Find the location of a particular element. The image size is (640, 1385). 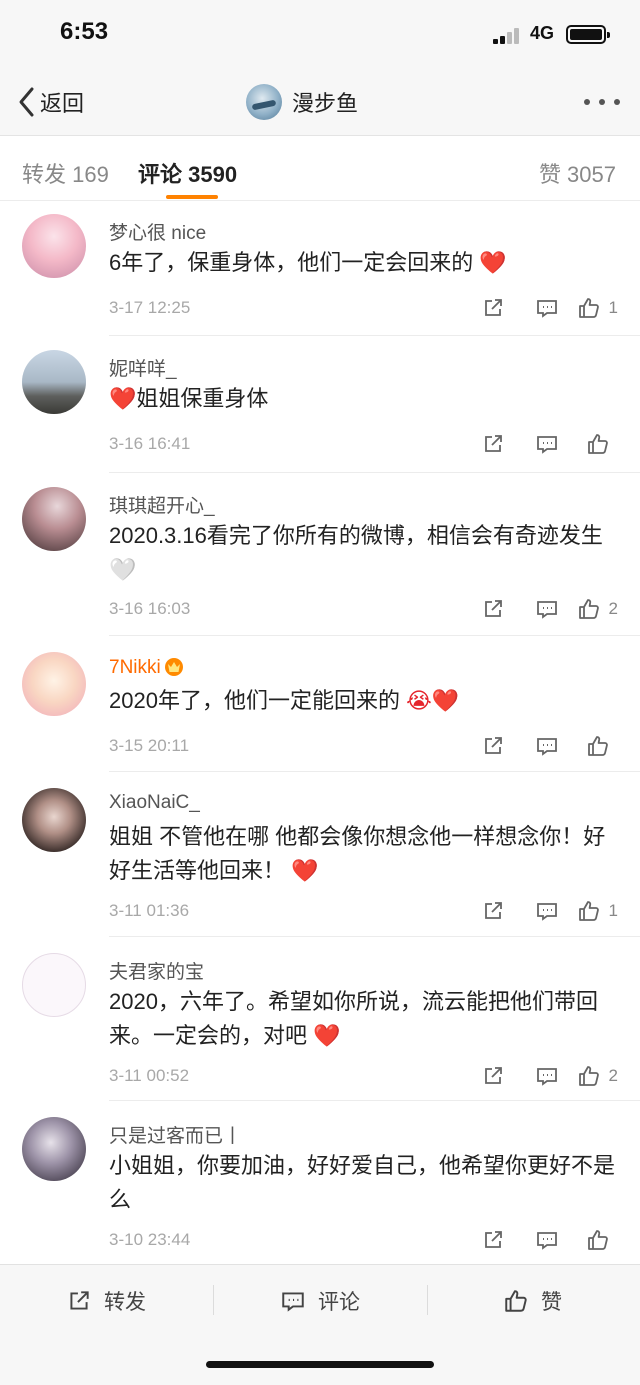

comment-time: 3-15 20:11 is located at coordinates (149, 745).